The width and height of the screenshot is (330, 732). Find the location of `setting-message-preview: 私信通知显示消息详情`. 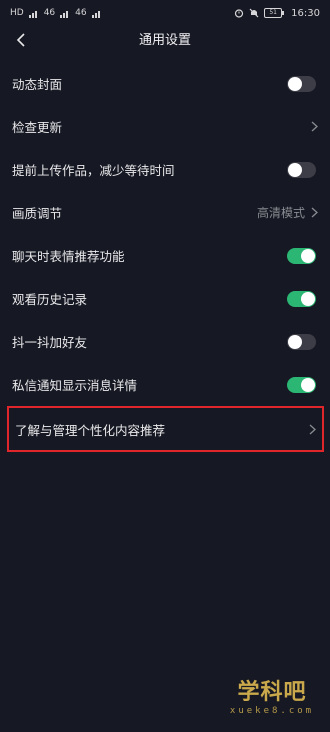

setting-message-preview: 私信通知显示消息详情 is located at coordinates (165, 384).